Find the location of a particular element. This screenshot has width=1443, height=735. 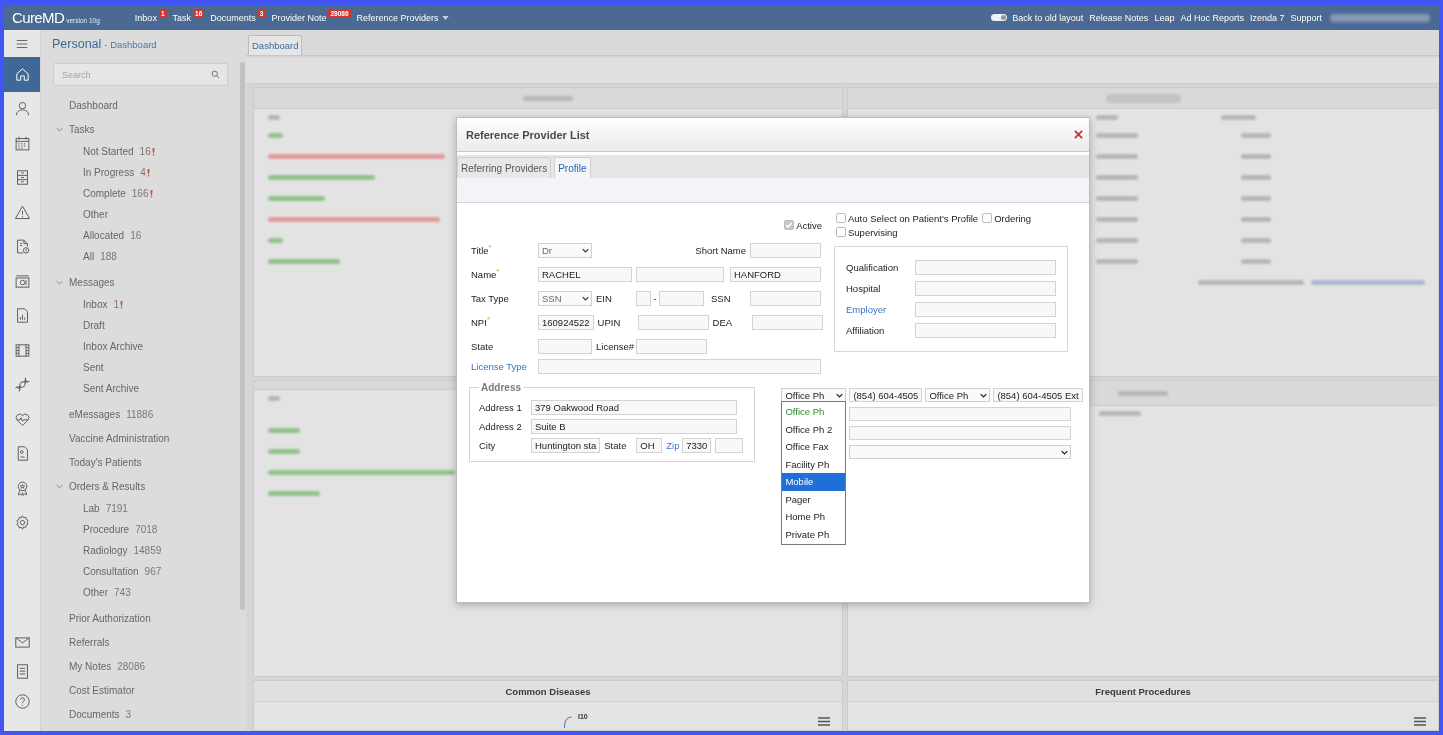

sidebar-item: Vaccine Administration is located at coordinates (119, 438).